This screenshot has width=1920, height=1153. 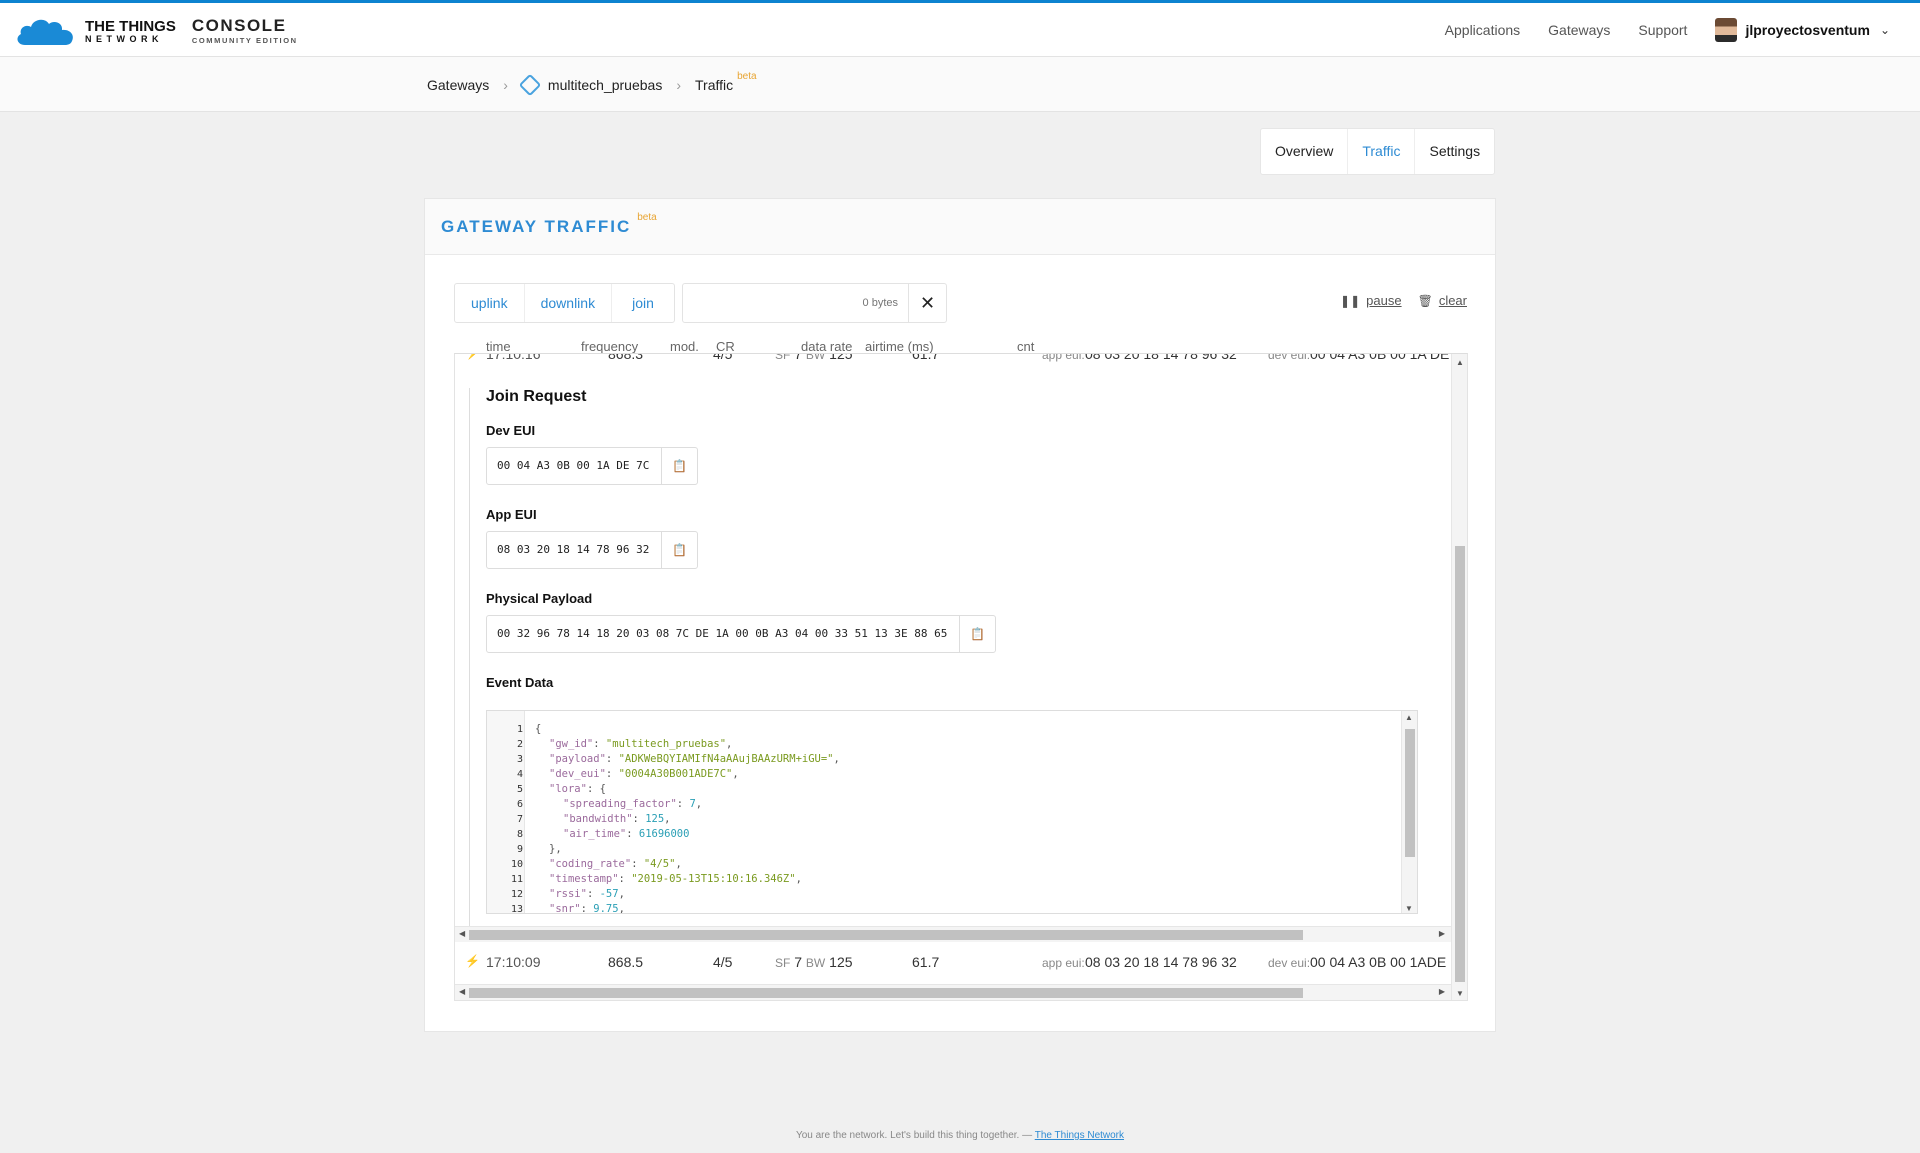 I want to click on code-line: "coding_rate": "4/5",, so click(x=615, y=864).